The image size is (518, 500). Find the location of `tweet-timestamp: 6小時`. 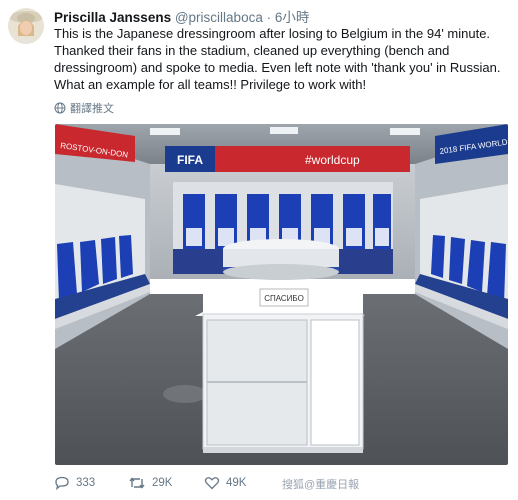

tweet-timestamp: 6小時 is located at coordinates (292, 17).